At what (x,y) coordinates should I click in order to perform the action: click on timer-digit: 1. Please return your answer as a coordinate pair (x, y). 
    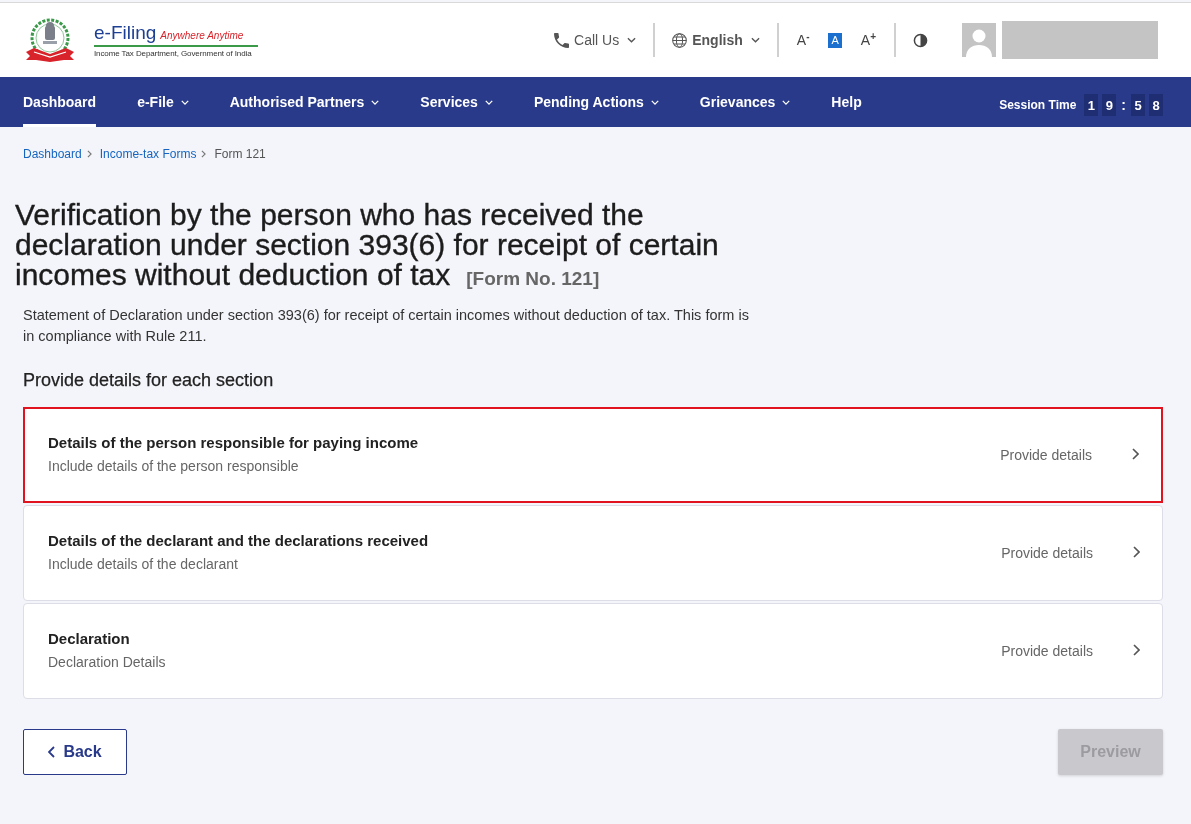
    Looking at the image, I should click on (1091, 105).